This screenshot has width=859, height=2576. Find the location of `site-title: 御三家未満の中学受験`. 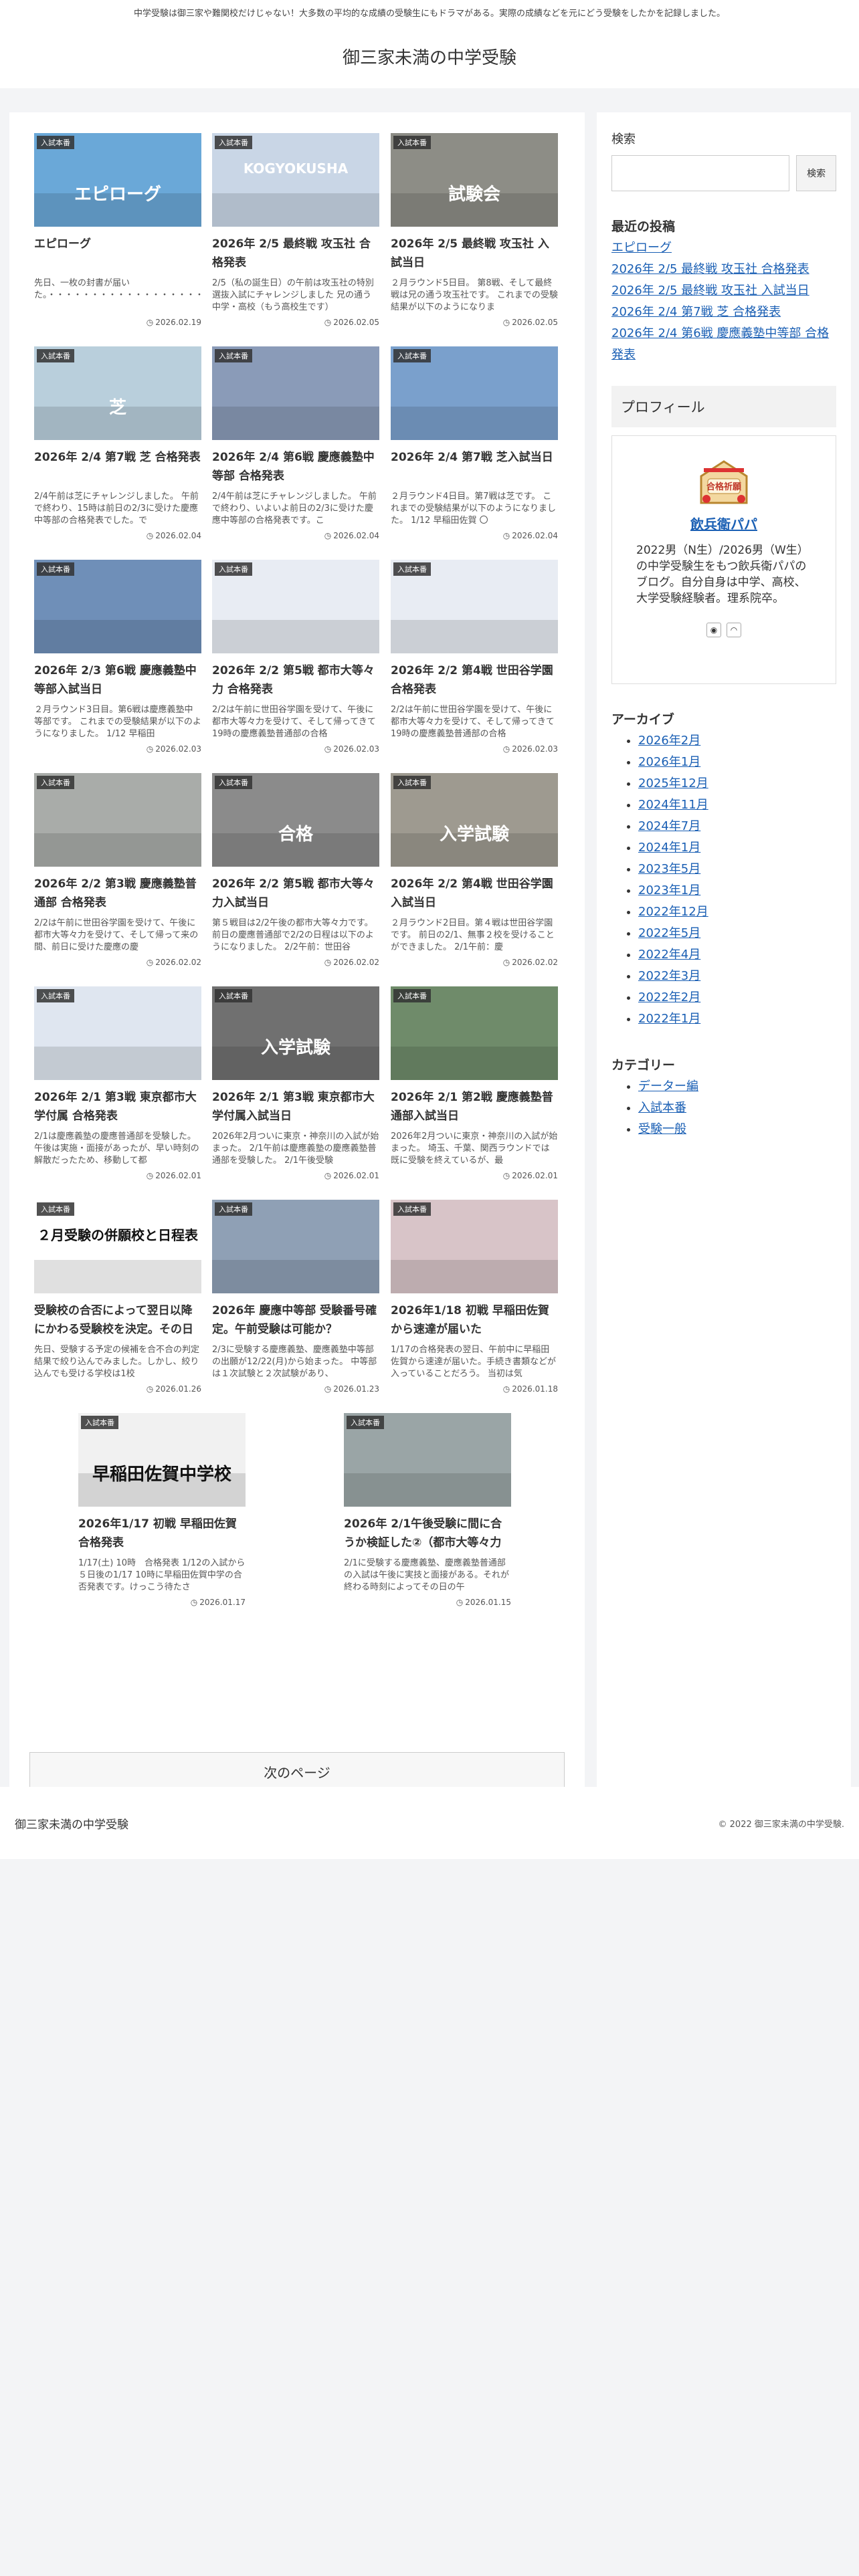

site-title: 御三家未満の中学受験 is located at coordinates (429, 56).